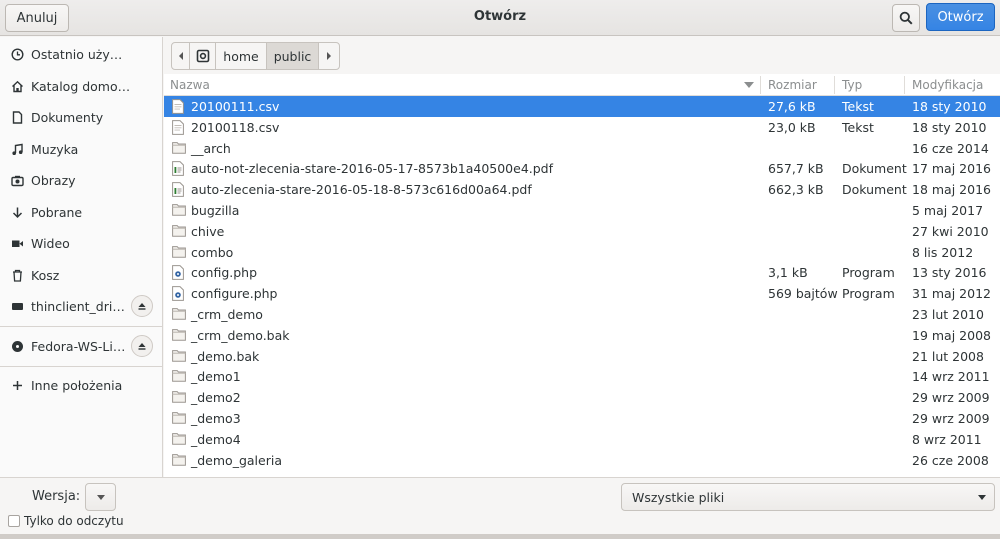 The height and width of the screenshot is (539, 1000). Describe the element at coordinates (53, 180) in the screenshot. I see `sidebar-item-label: Obrazy` at that location.